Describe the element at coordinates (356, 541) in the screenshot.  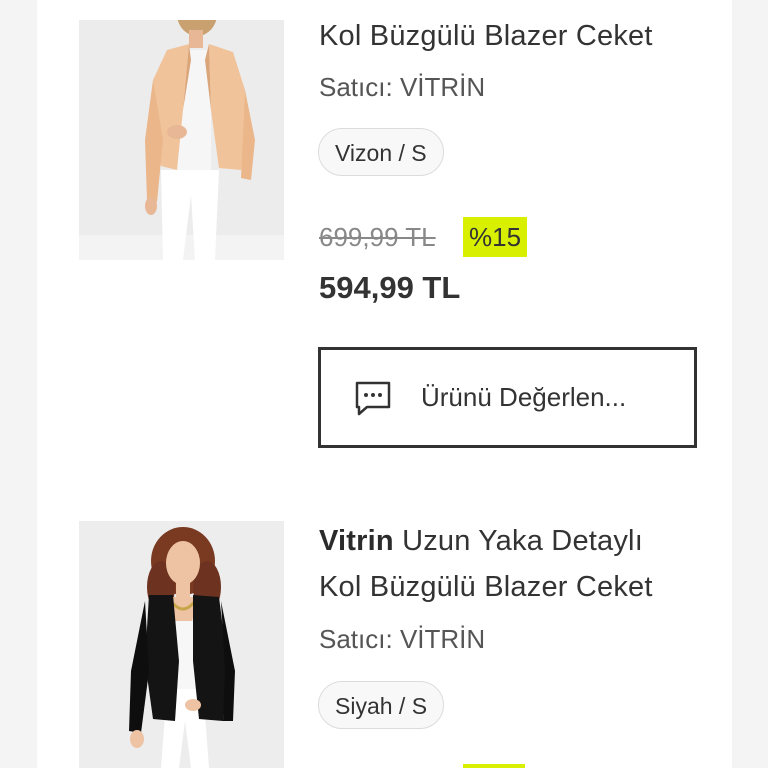
I see `product-brand: Vitrin` at that location.